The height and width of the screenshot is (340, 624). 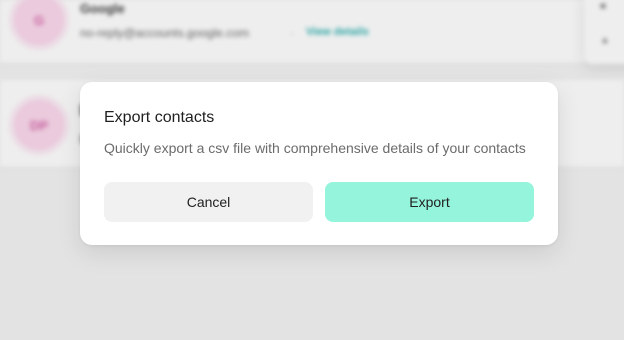 I want to click on export-button: Export, so click(x=429, y=202).